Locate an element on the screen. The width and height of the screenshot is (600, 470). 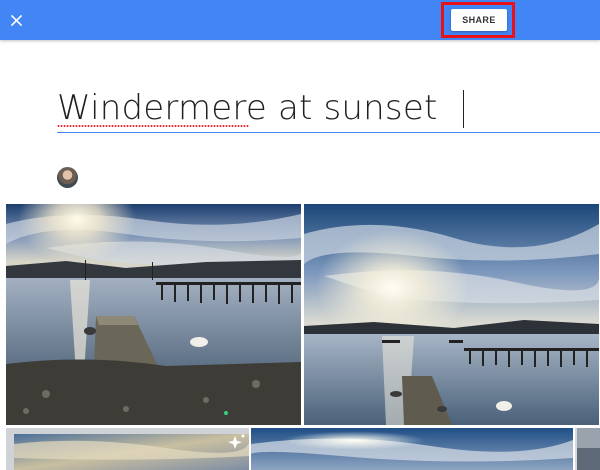
close-icon is located at coordinates (16, 20).